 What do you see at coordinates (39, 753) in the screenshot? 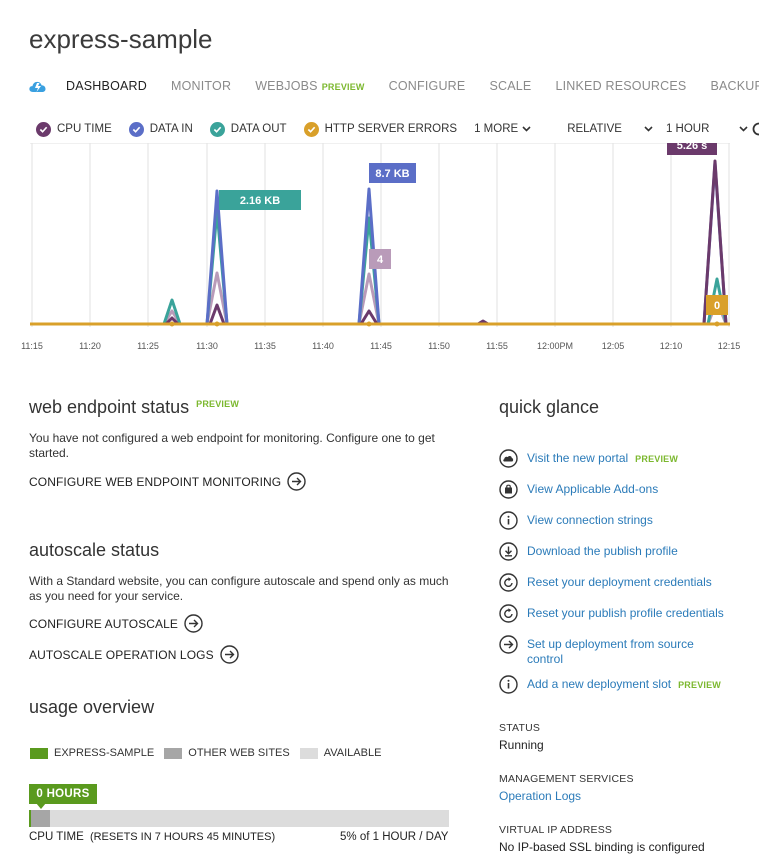
I see `express-sample-swatch` at bounding box center [39, 753].